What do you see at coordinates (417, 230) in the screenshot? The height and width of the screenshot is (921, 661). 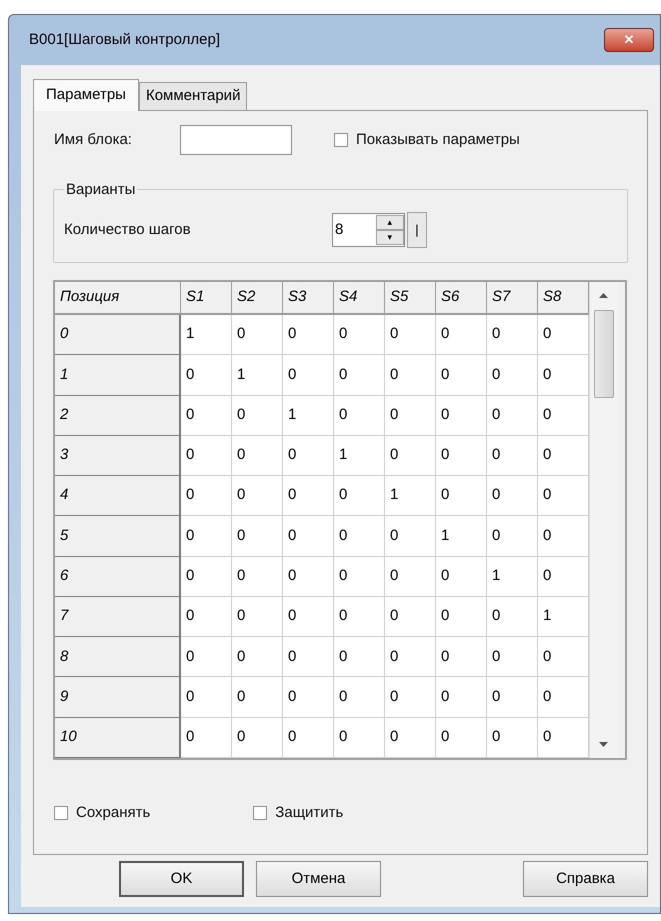 I see `extra-button: |` at bounding box center [417, 230].